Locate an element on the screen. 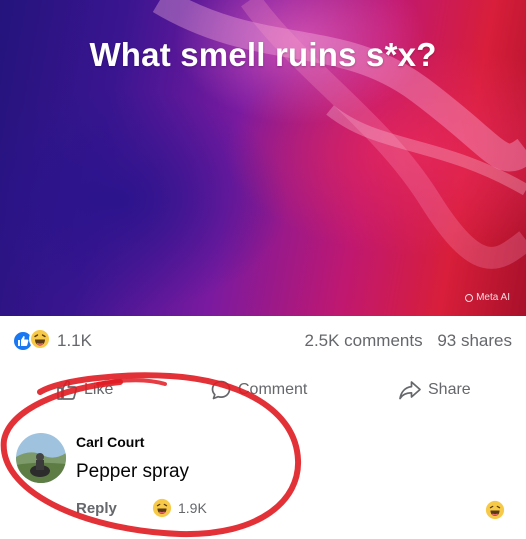 Image resolution: width=526 pixels, height=539 pixels. engagement-stats: 2.5K comments 93 shares is located at coordinates (408, 341).